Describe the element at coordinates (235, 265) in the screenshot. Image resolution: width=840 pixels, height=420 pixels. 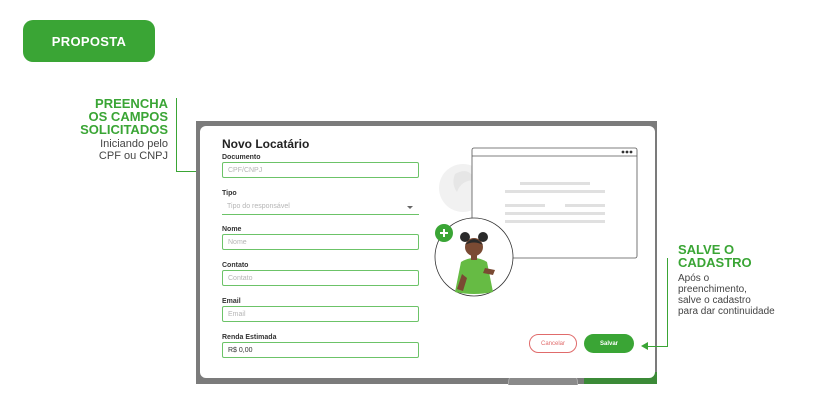
I see `contato-label: Contato` at that location.